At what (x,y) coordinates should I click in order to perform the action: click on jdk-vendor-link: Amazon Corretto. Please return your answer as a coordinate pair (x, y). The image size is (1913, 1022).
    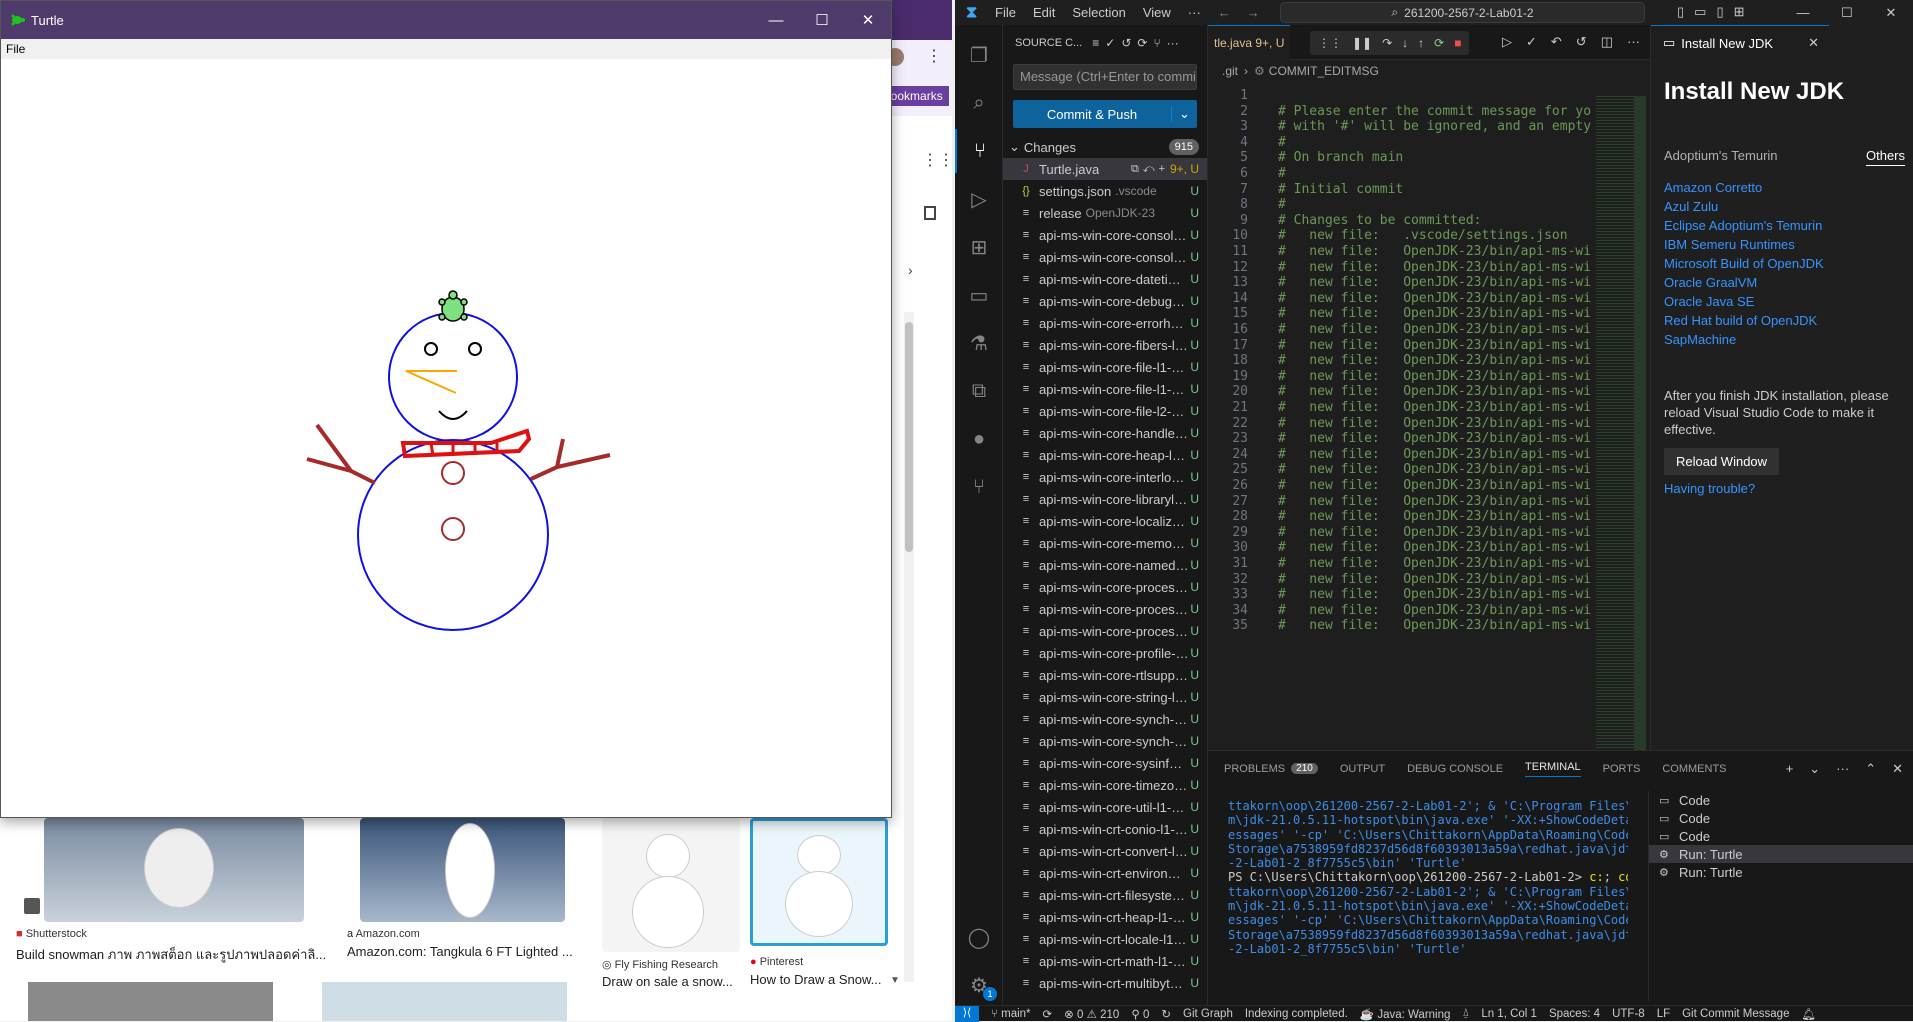
    Looking at the image, I should click on (1788, 189).